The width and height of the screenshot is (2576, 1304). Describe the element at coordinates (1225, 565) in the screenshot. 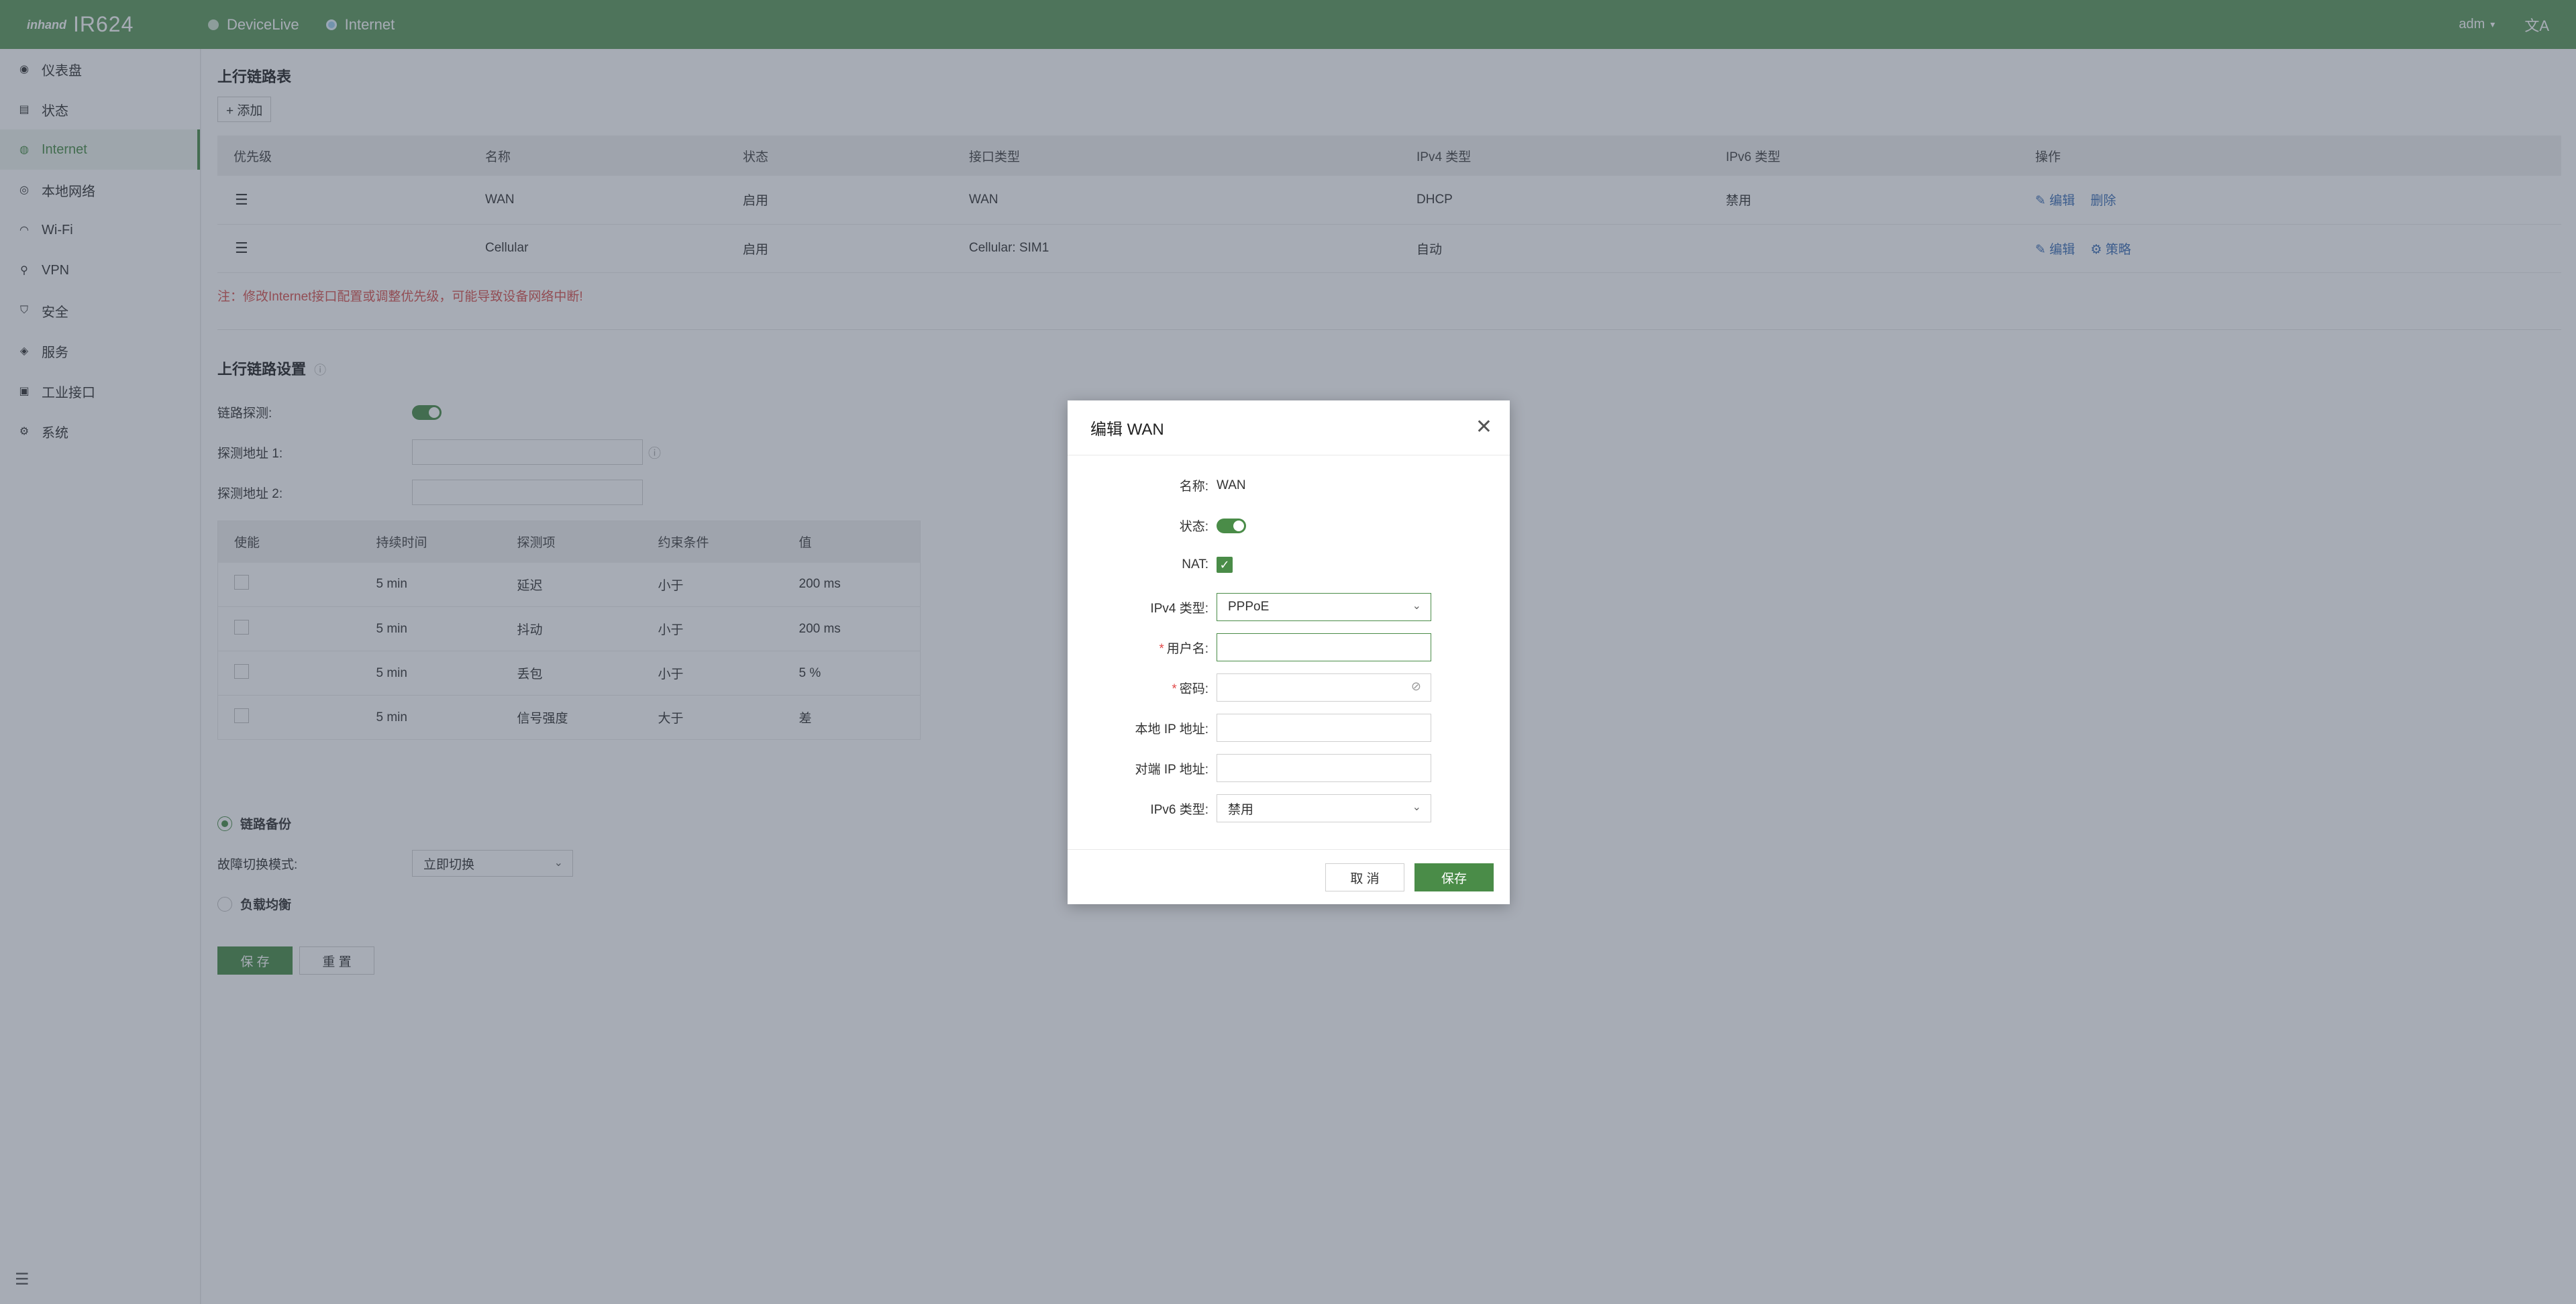

I see `nat-checkbox: ✓` at that location.